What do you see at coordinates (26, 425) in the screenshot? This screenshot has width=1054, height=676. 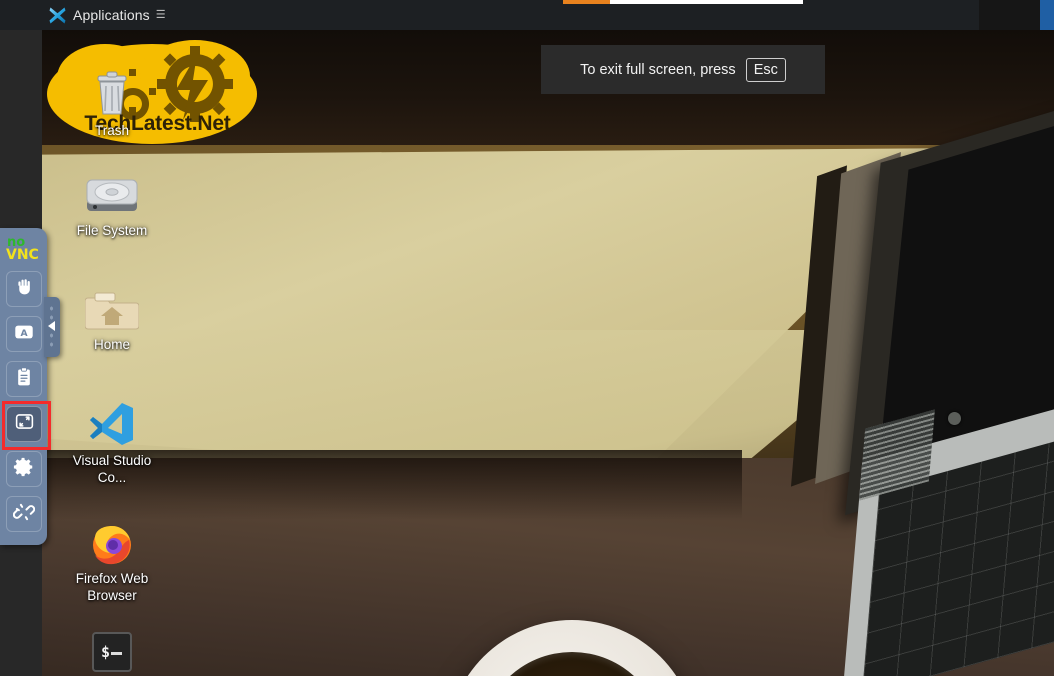 I see `fullscreen-button-highlight` at bounding box center [26, 425].